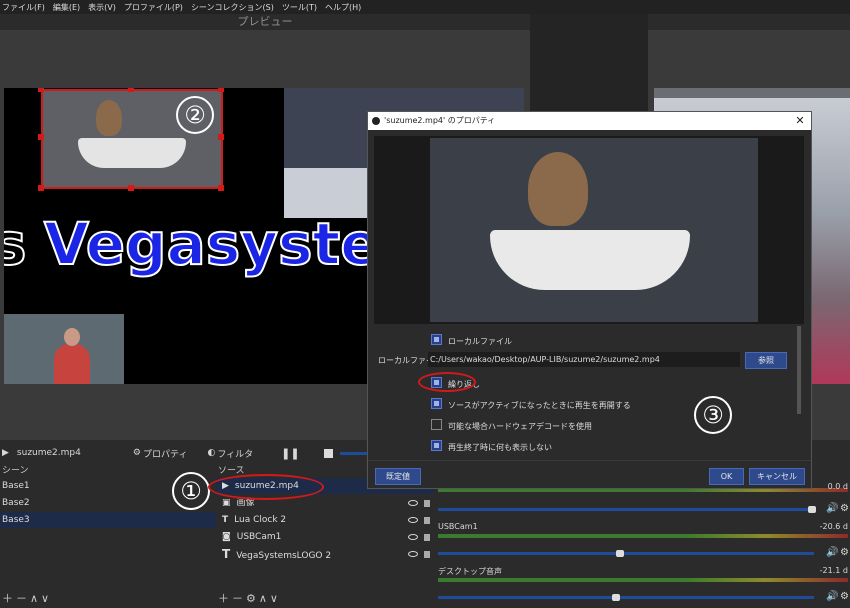 The width and height of the screenshot is (850, 608). What do you see at coordinates (232, 7) in the screenshot?
I see `menu-scene-collection: シーンコレクション(S)` at bounding box center [232, 7].